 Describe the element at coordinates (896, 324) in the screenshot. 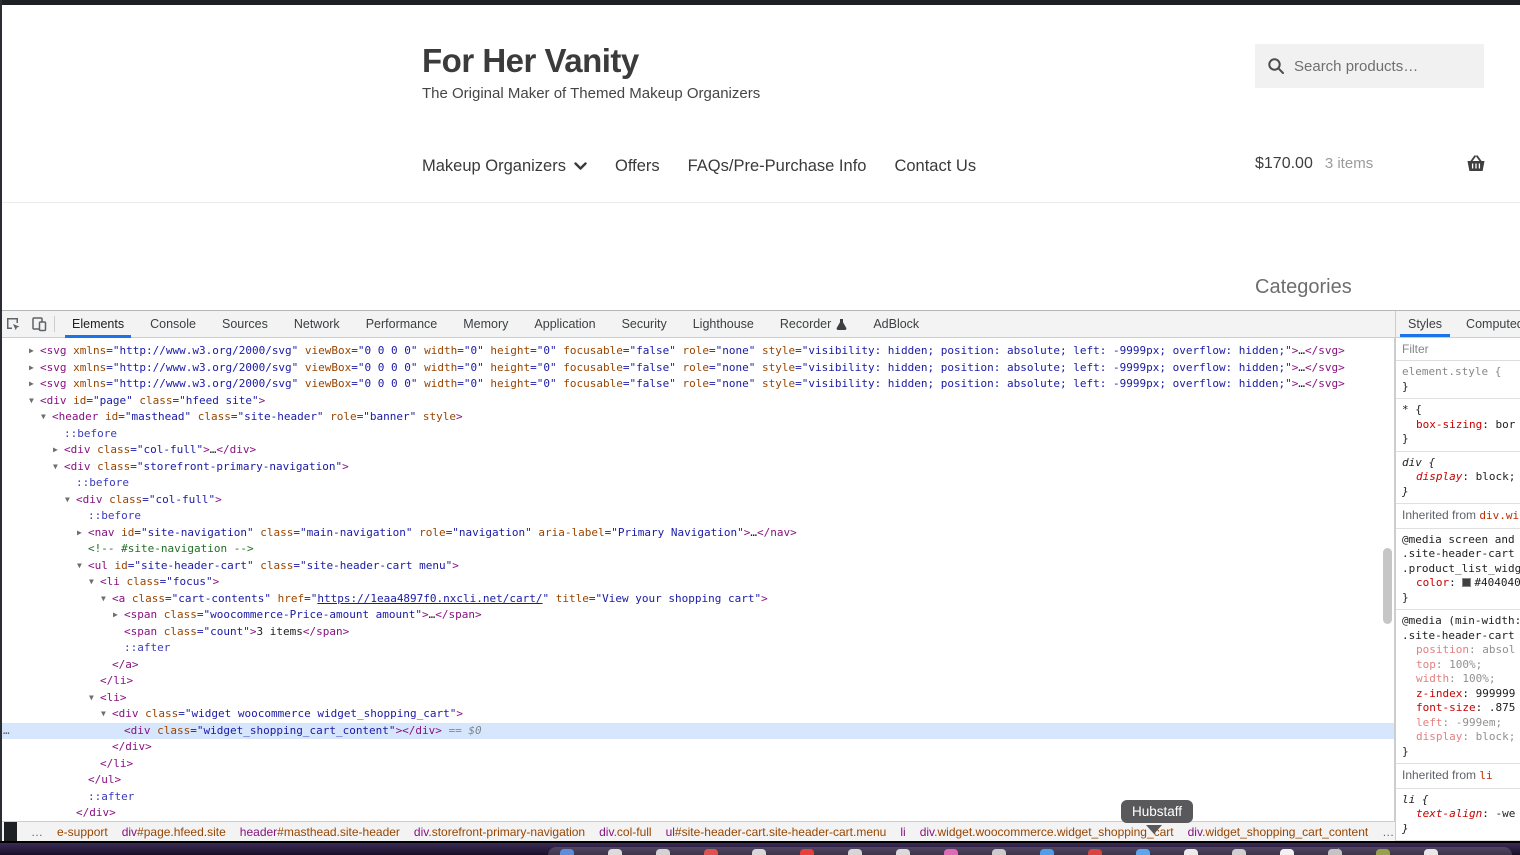

I see `tab-adblock: AdBlock` at that location.